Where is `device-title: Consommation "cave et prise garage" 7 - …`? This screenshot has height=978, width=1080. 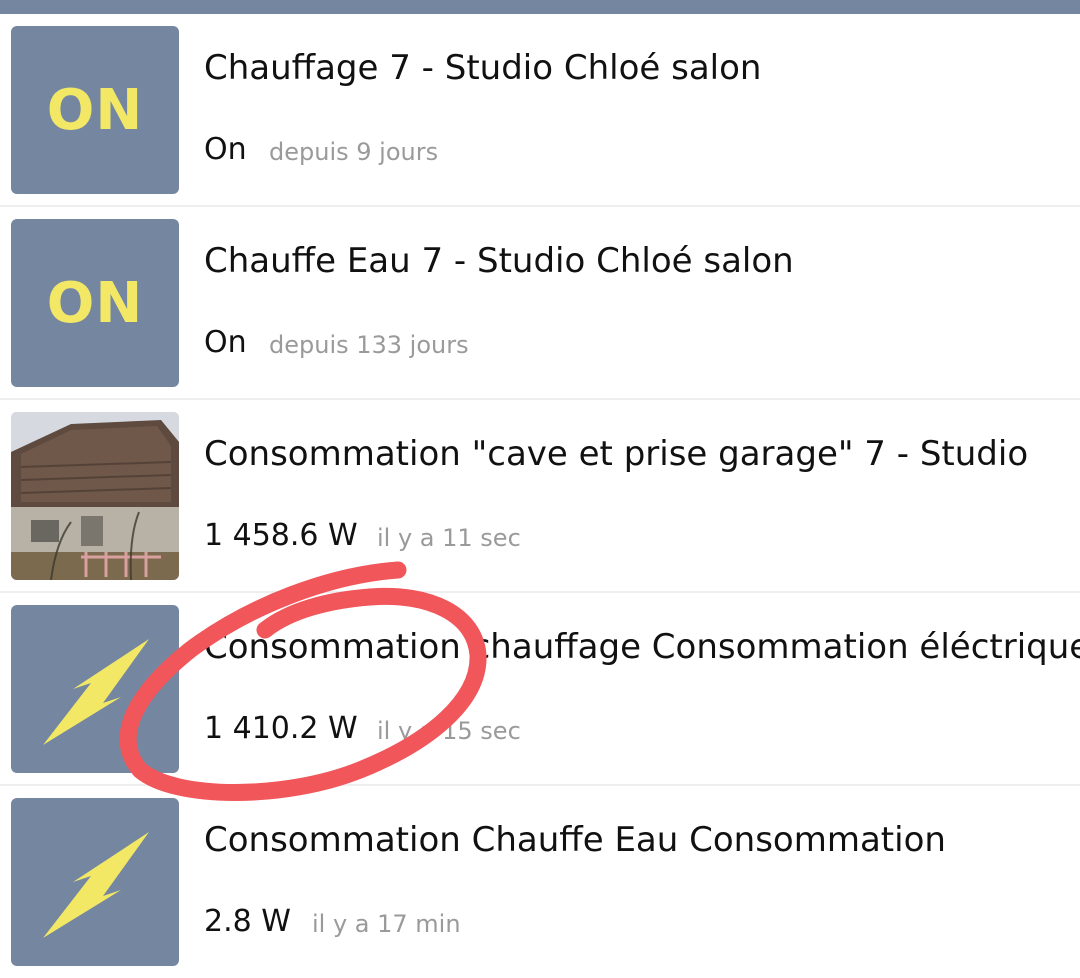
device-title: Consommation "cave et prise garage" 7 - … is located at coordinates (616, 454).